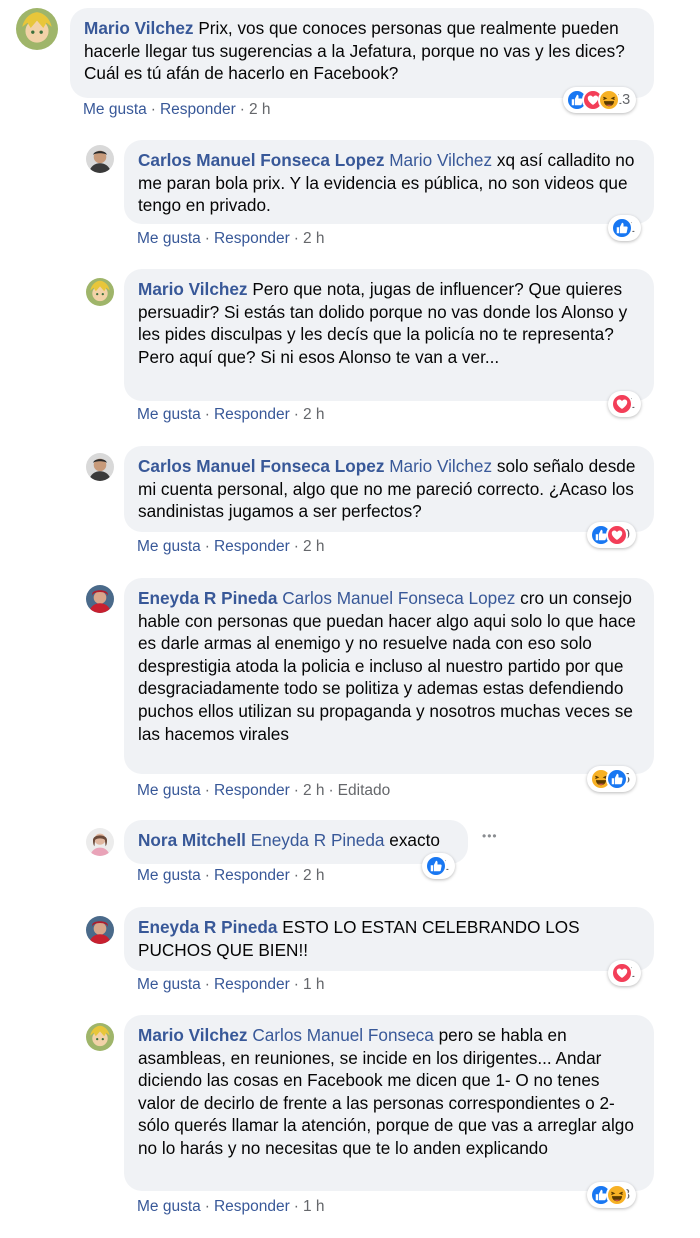 The image size is (700, 1238). I want to click on reaction-summary: 13, so click(600, 100).